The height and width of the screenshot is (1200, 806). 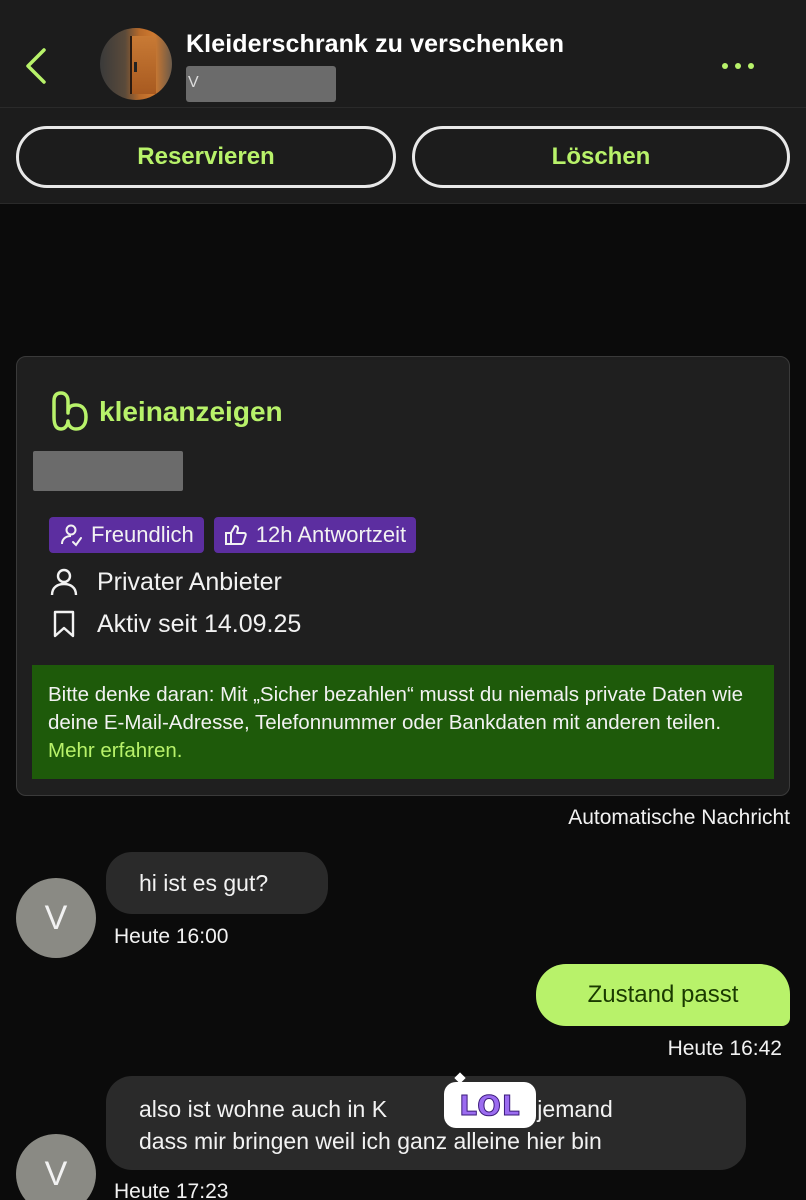 I want to click on bookmark-icon, so click(x=64, y=624).